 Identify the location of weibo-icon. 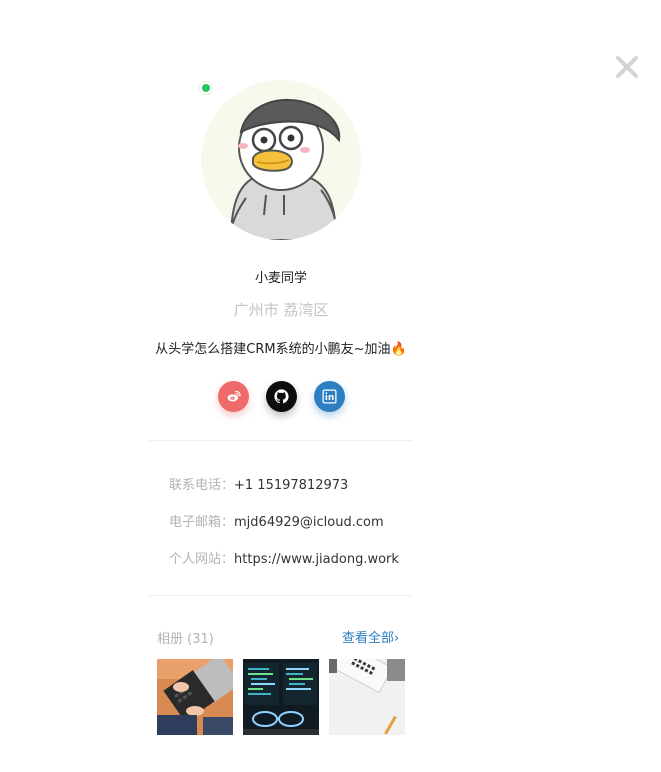
(234, 396).